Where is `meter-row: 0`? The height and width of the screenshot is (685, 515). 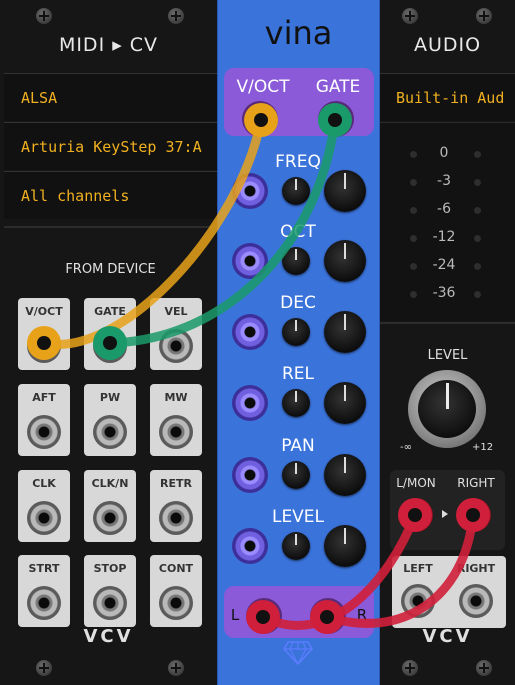 meter-row: 0 is located at coordinates (447, 155).